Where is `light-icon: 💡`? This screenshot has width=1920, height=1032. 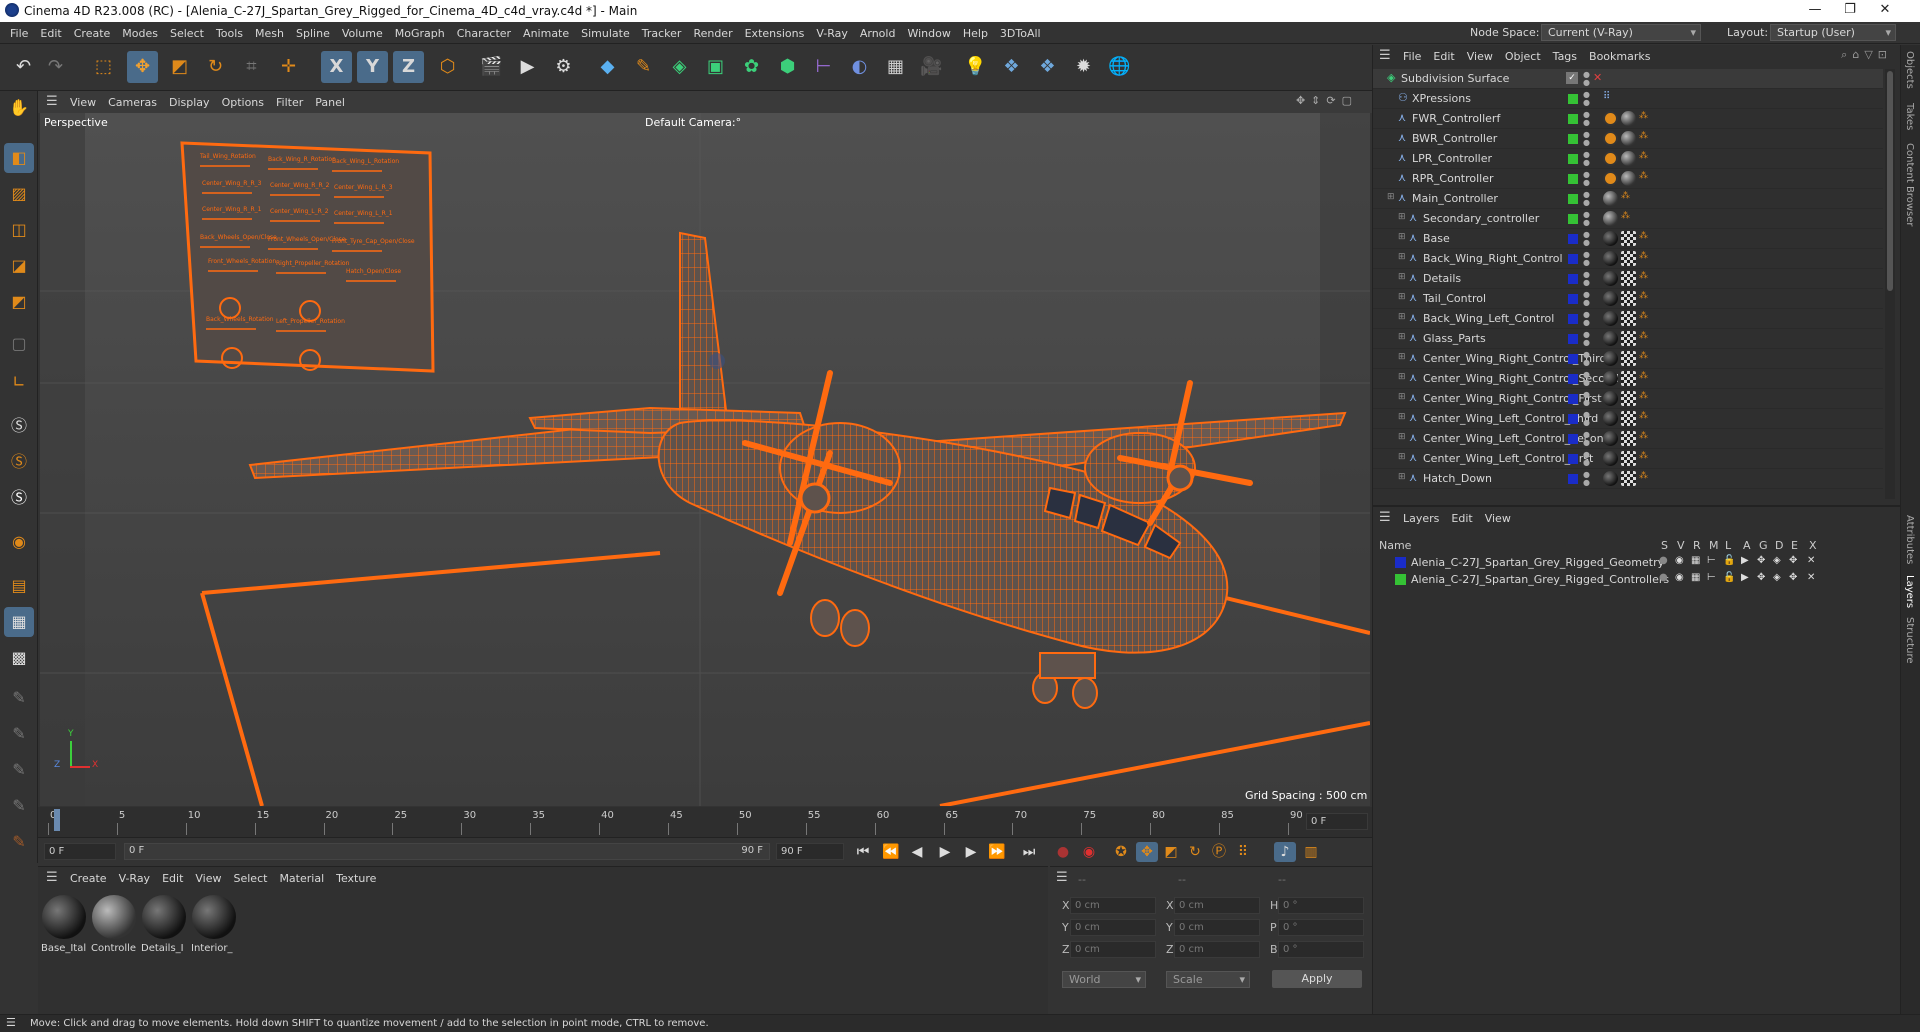
light-icon: 💡 is located at coordinates (975, 67).